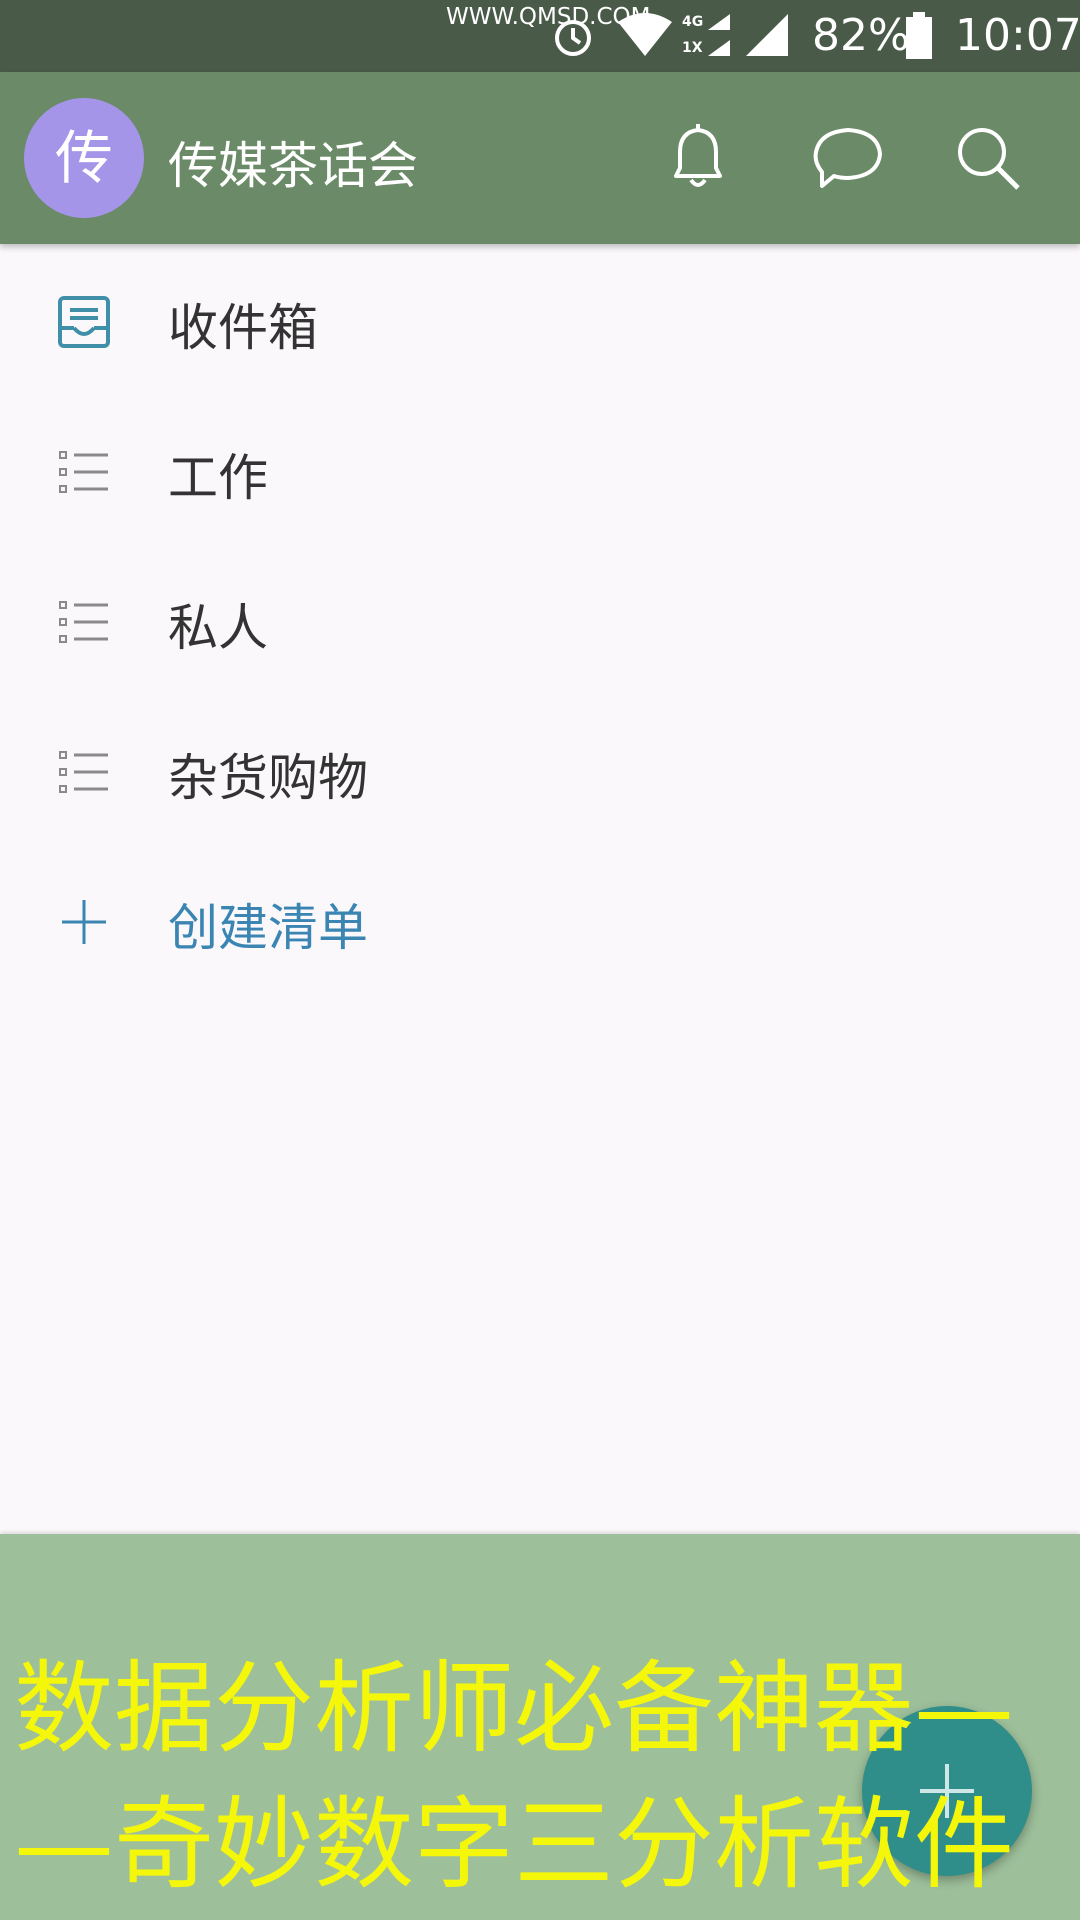  Describe the element at coordinates (84, 158) in the screenshot. I see `avatar: 传` at that location.